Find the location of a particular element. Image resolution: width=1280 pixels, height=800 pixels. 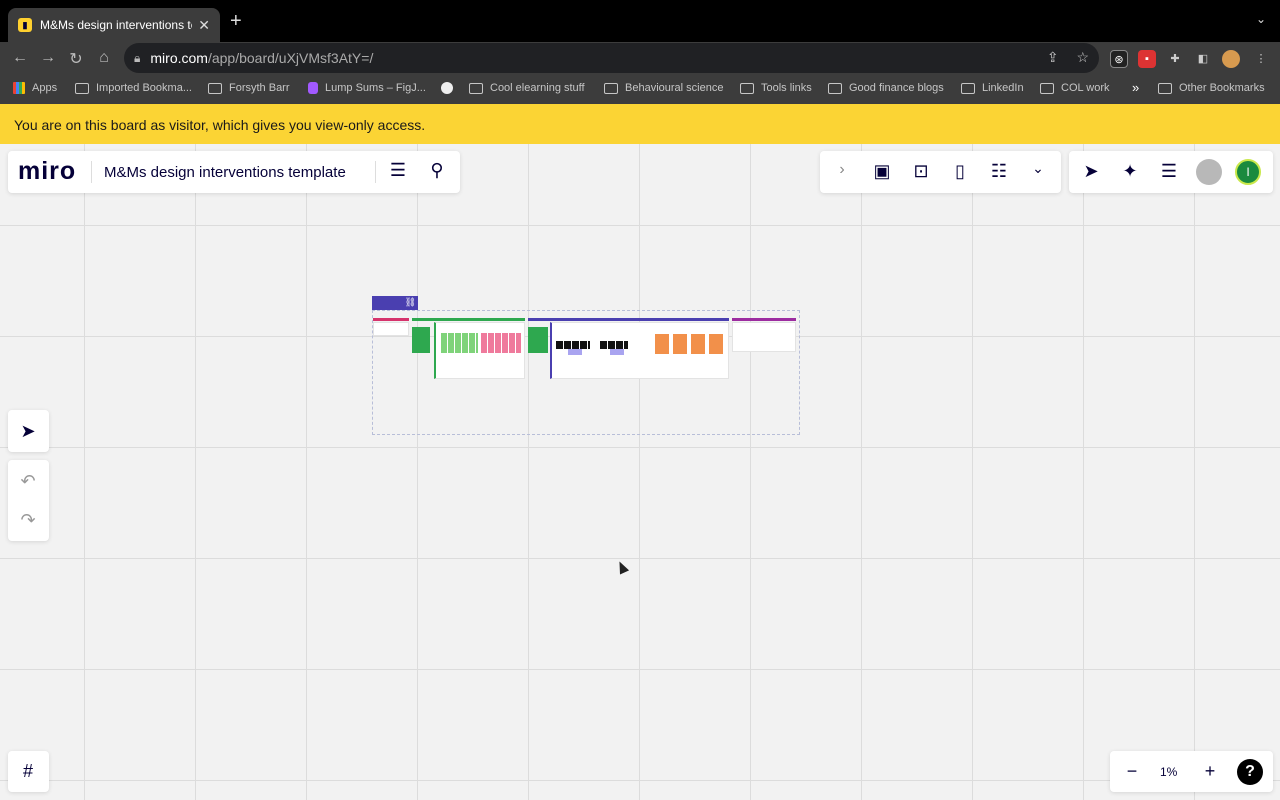

bookmark-star-icon: ☆ is located at coordinates (1082, 57).